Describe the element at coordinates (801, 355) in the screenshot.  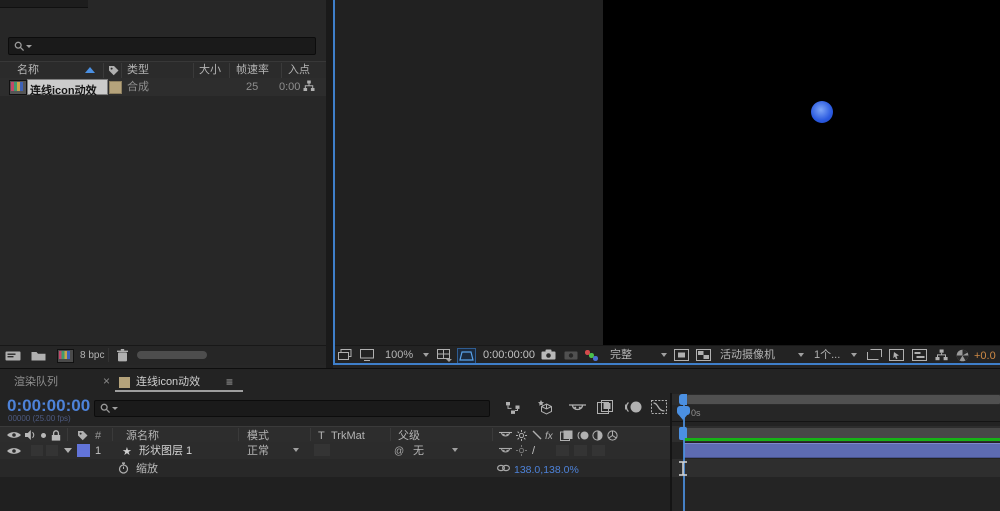
I see `camera-view-chevron-icon` at that location.